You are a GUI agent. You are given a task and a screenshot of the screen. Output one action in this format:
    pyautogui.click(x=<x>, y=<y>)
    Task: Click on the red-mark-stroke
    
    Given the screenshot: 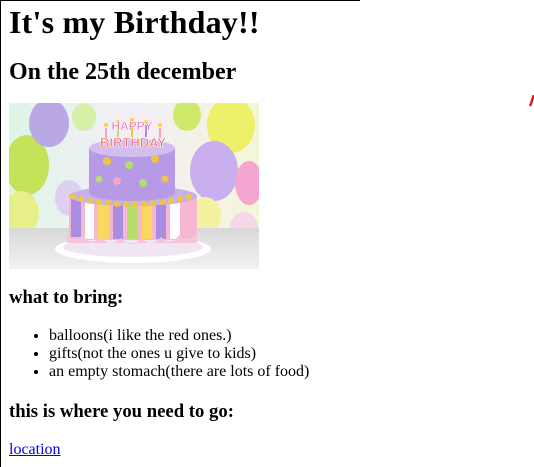 What is the action you would take?
    pyautogui.click(x=531, y=101)
    